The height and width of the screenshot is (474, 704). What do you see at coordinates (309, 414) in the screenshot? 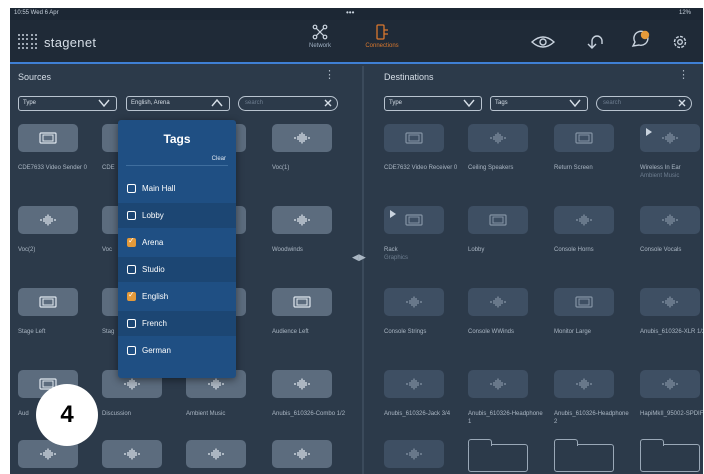
I see `tile-label-text: Anubis_610326-Combo 1/2` at bounding box center [309, 414].